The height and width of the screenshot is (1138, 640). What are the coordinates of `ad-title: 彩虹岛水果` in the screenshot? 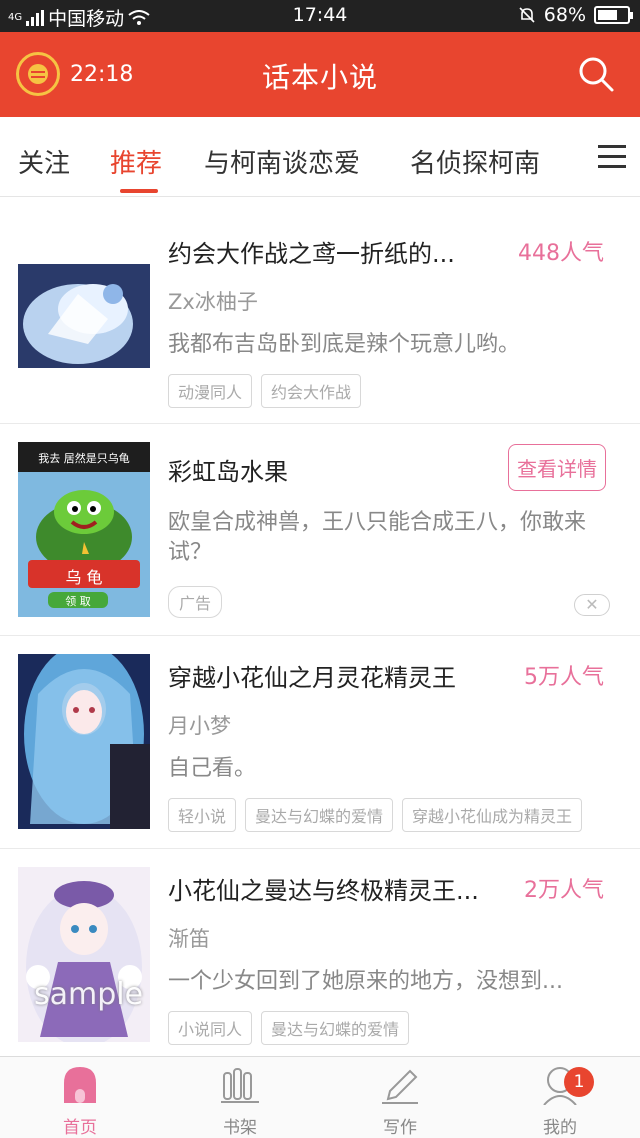 It's located at (228, 469).